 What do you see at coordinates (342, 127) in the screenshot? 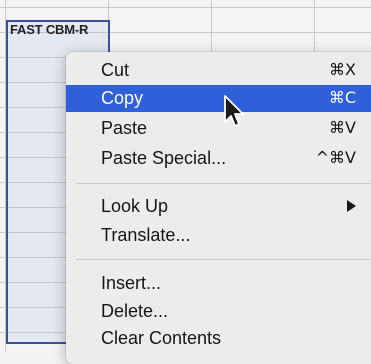
I see `shortcut-text: ⌘V` at bounding box center [342, 127].